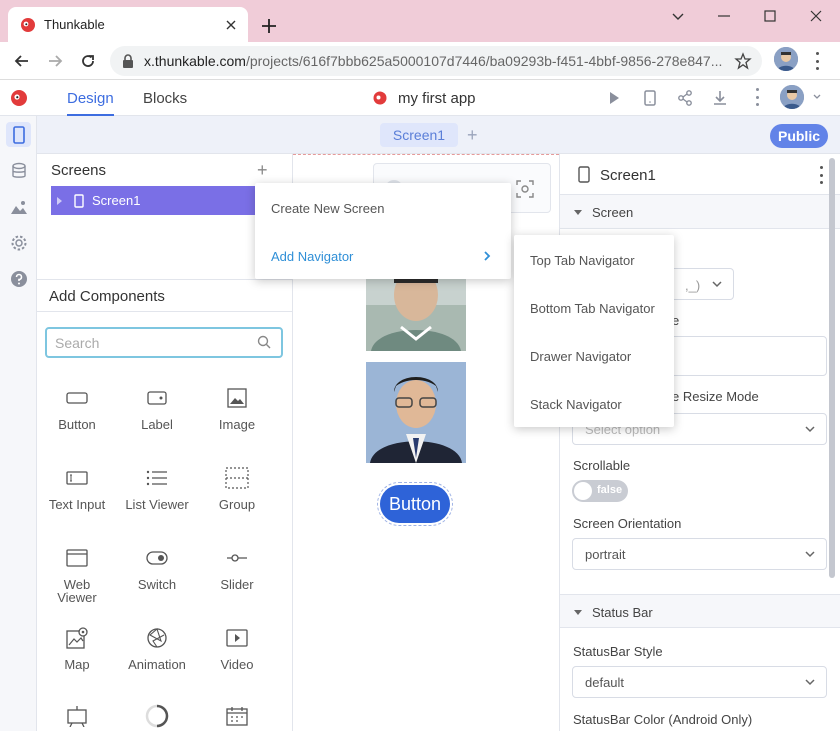 The height and width of the screenshot is (731, 840). Describe the element at coordinates (77, 638) in the screenshot. I see `map-icon` at that location.